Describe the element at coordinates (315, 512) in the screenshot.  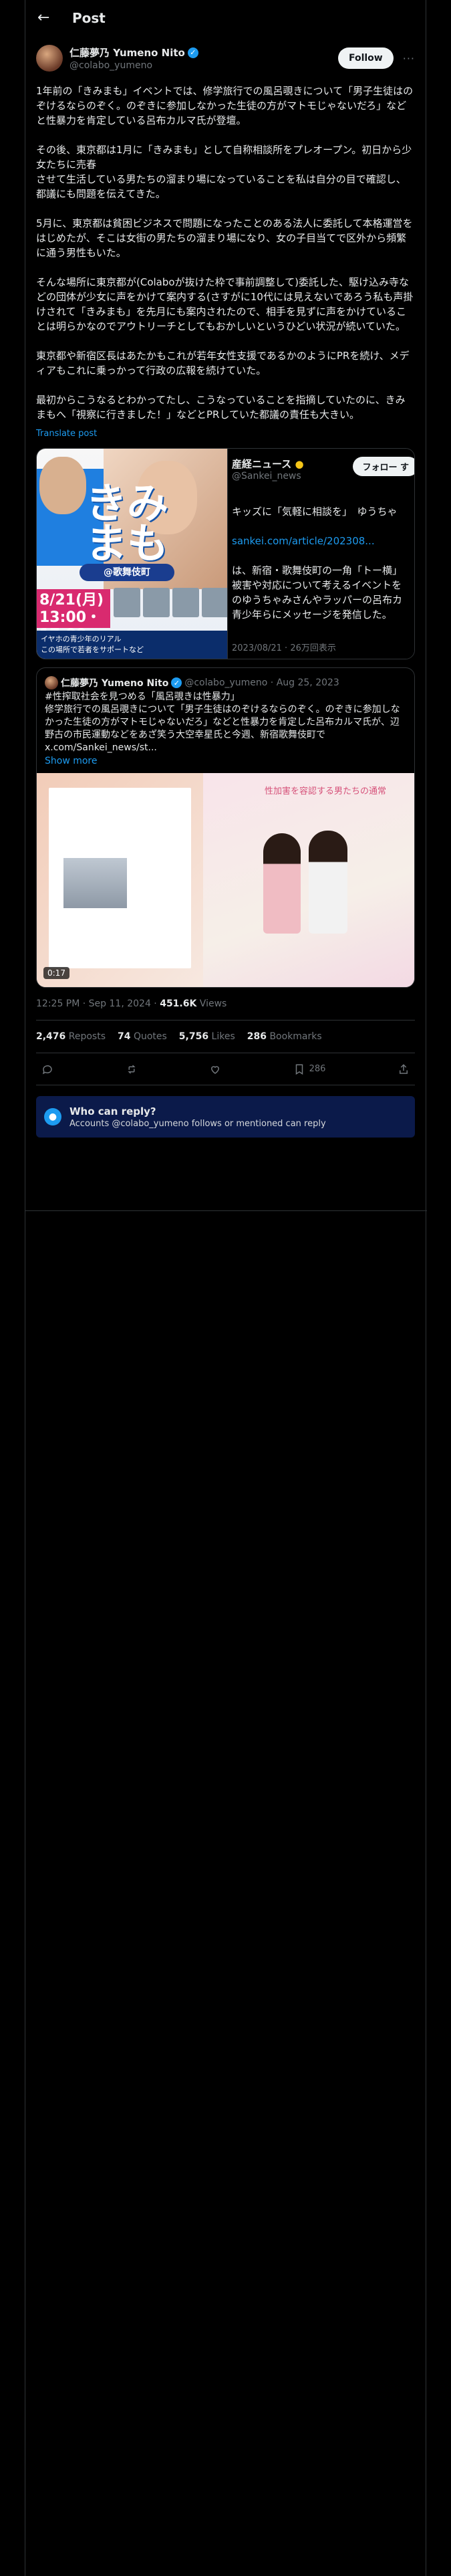
I see `news-text: キッズに「気軽に相談を」 ゆうちゃ` at that location.